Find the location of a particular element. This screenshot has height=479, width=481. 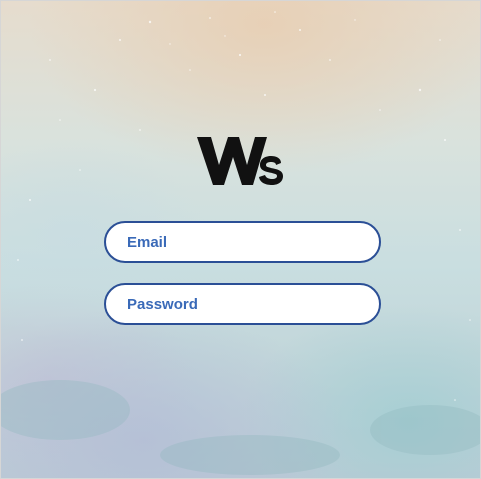

email-field is located at coordinates (242, 242).